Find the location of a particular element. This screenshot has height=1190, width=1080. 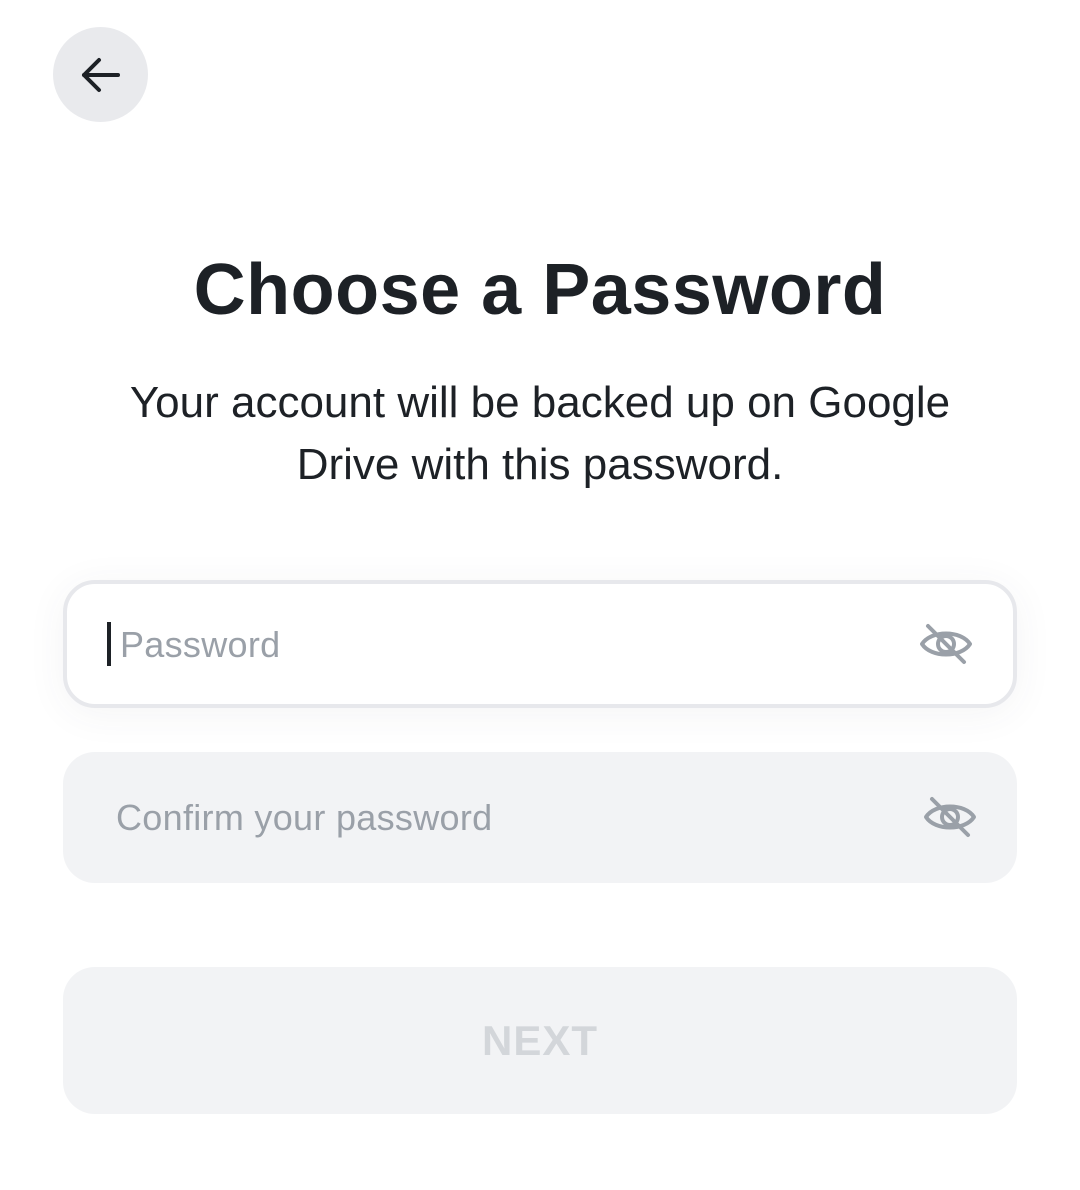

next-button-label: NEXT is located at coordinates (539, 1040).